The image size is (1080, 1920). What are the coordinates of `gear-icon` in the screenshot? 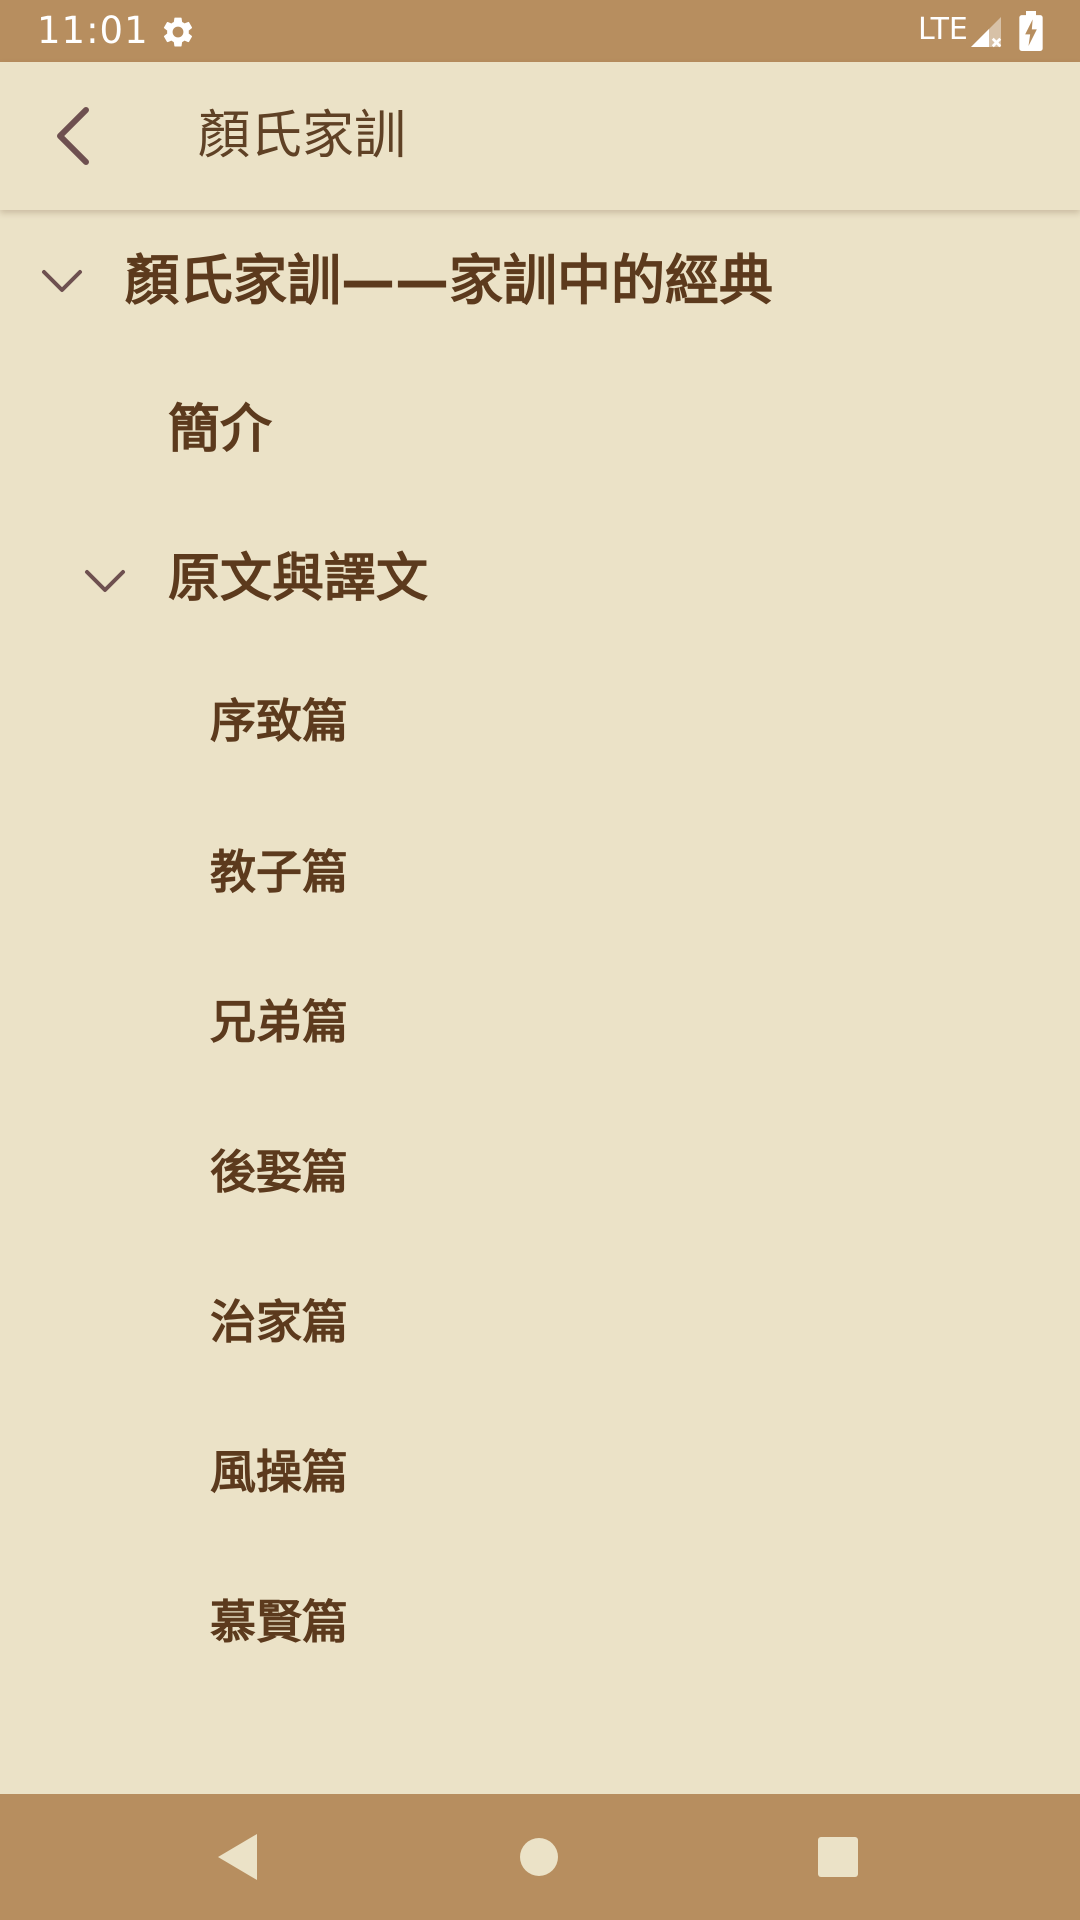 It's located at (178, 32).